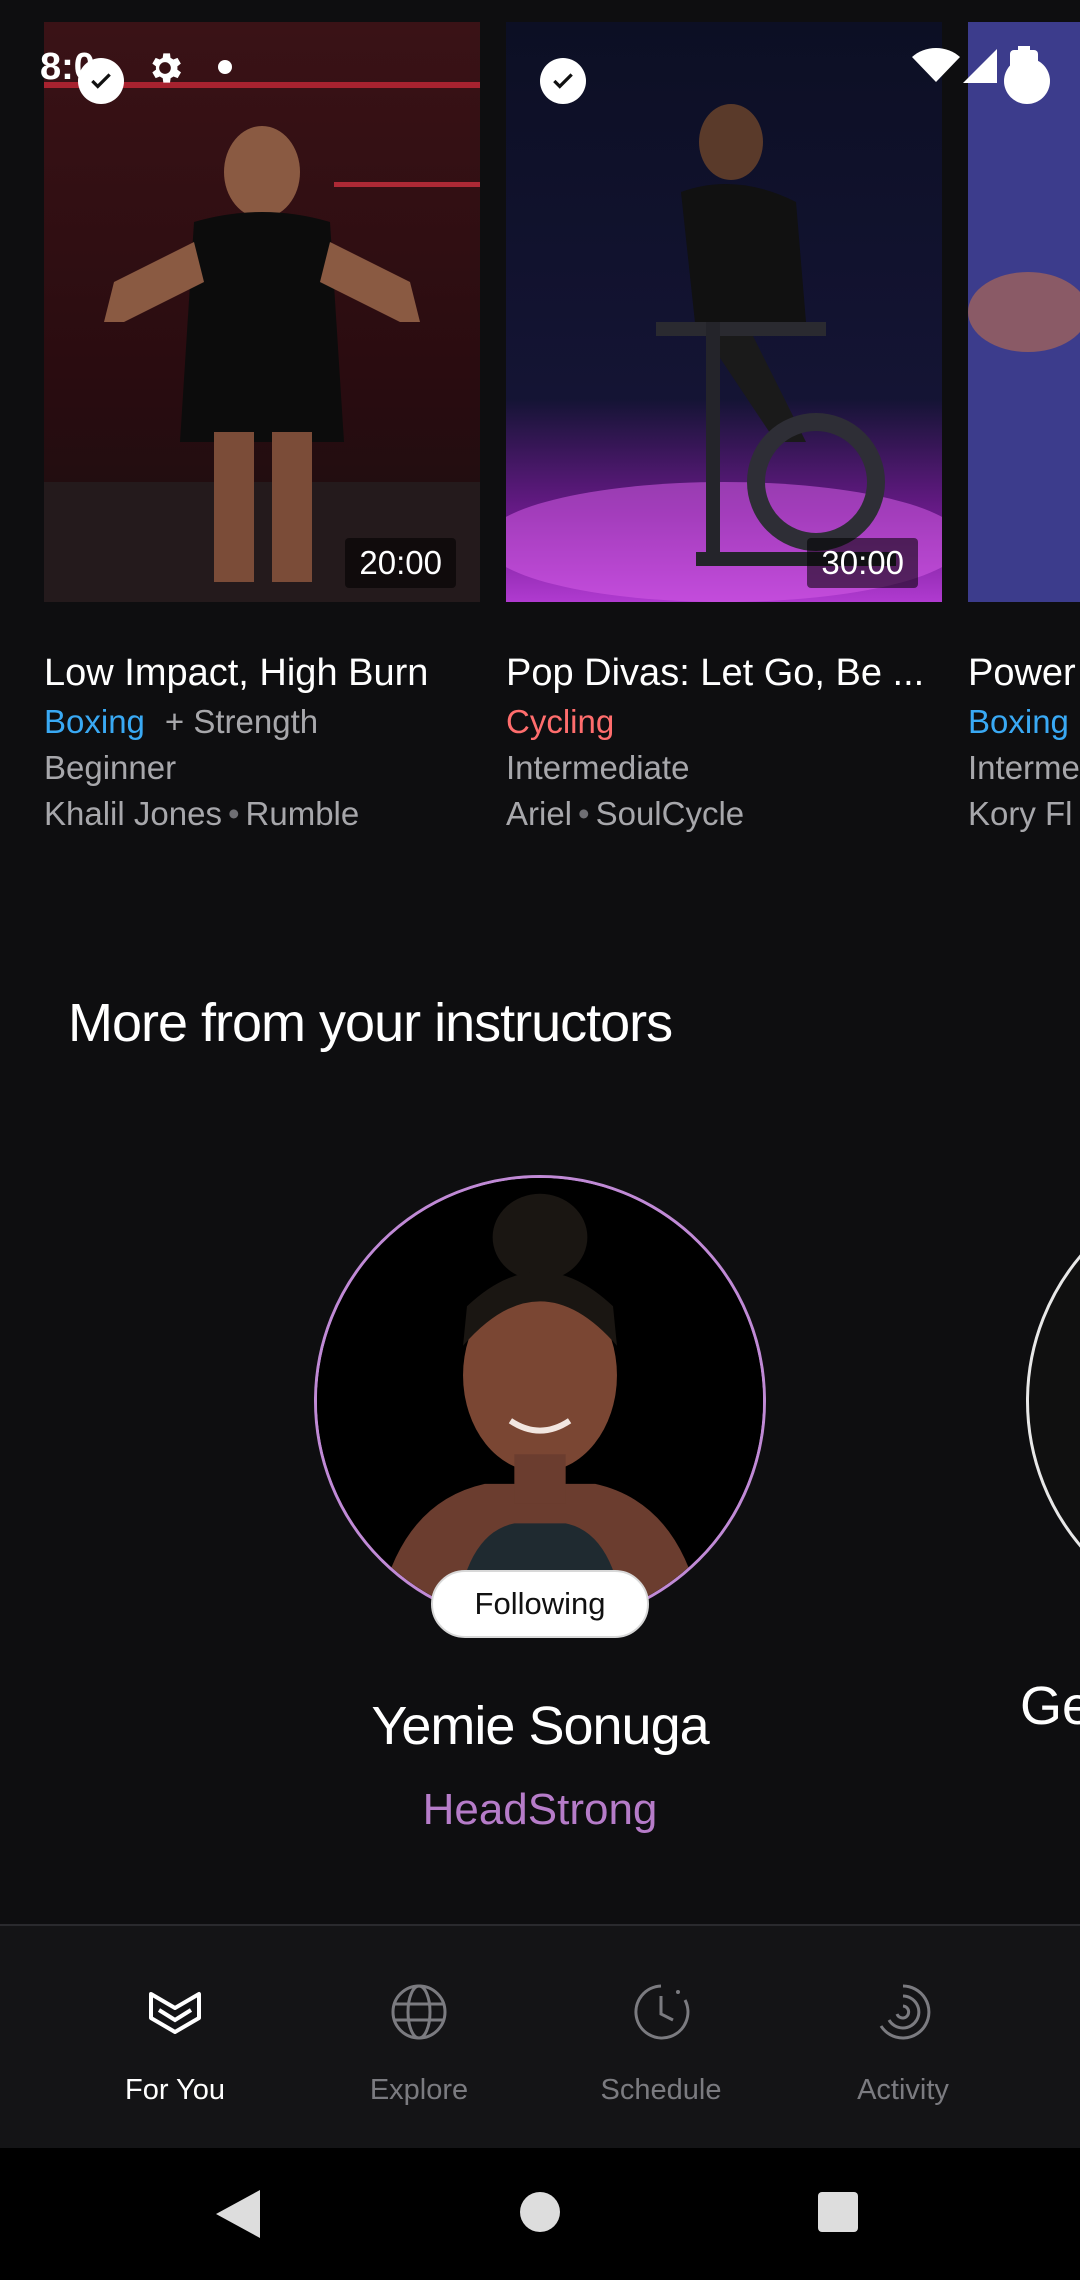 Image resolution: width=1080 pixels, height=2280 pixels. I want to click on home-icon, so click(540, 2212).